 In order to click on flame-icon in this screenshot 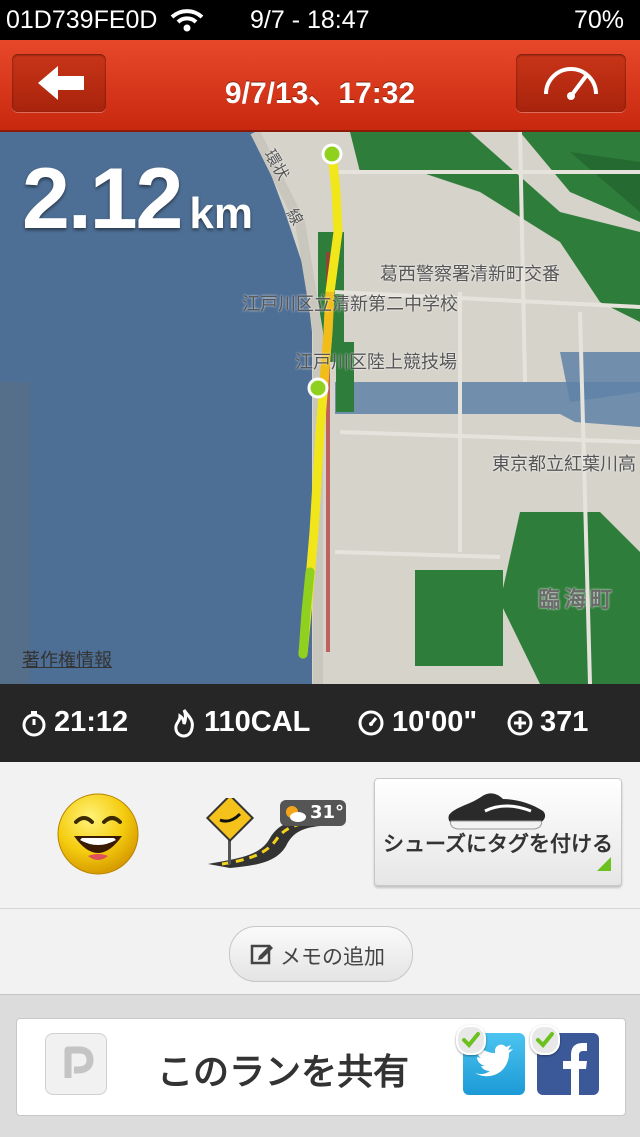, I will do `click(184, 723)`.